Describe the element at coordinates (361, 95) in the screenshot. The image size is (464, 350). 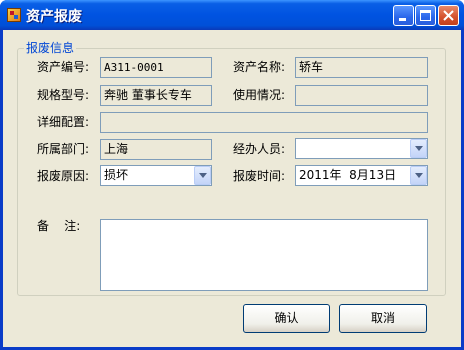
I see `usage-field` at that location.